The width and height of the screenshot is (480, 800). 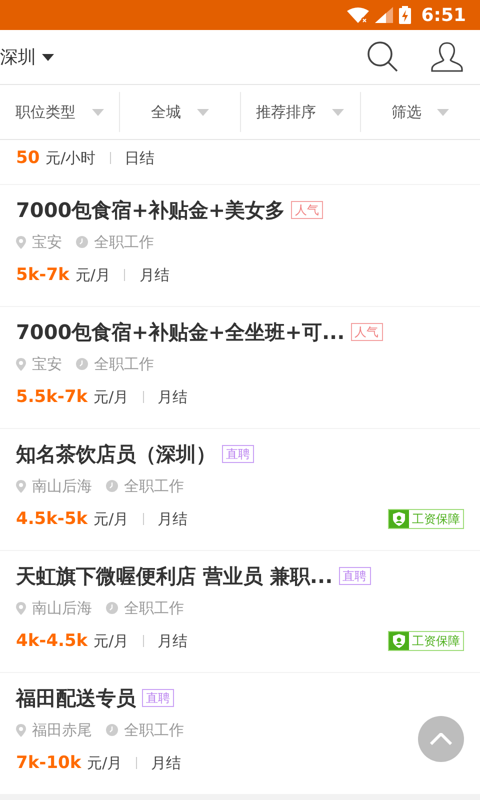 What do you see at coordinates (49, 763) in the screenshot?
I see `salary-text: 7k-10k` at bounding box center [49, 763].